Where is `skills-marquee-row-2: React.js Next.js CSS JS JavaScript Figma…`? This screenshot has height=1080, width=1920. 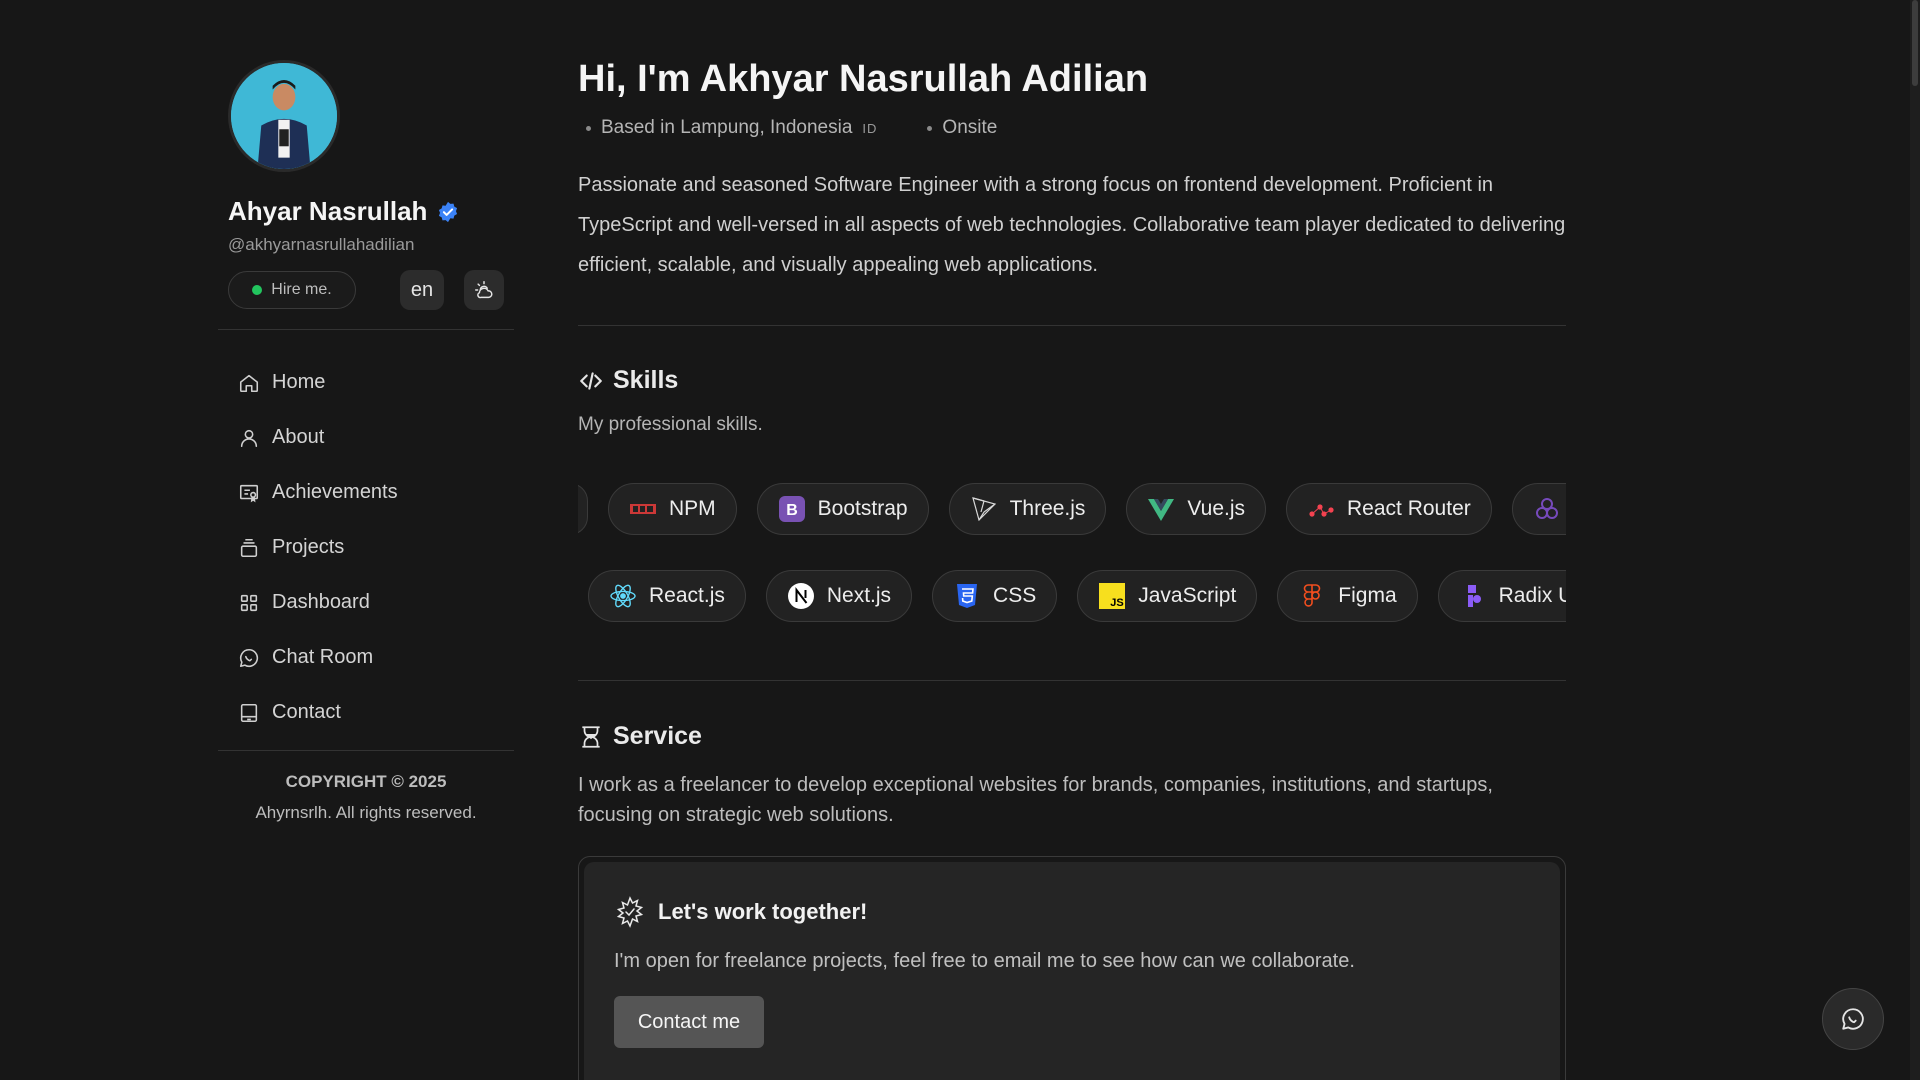 skills-marquee-row-2: React.js Next.js CSS JS JavaScript Figma… is located at coordinates (1072, 598).